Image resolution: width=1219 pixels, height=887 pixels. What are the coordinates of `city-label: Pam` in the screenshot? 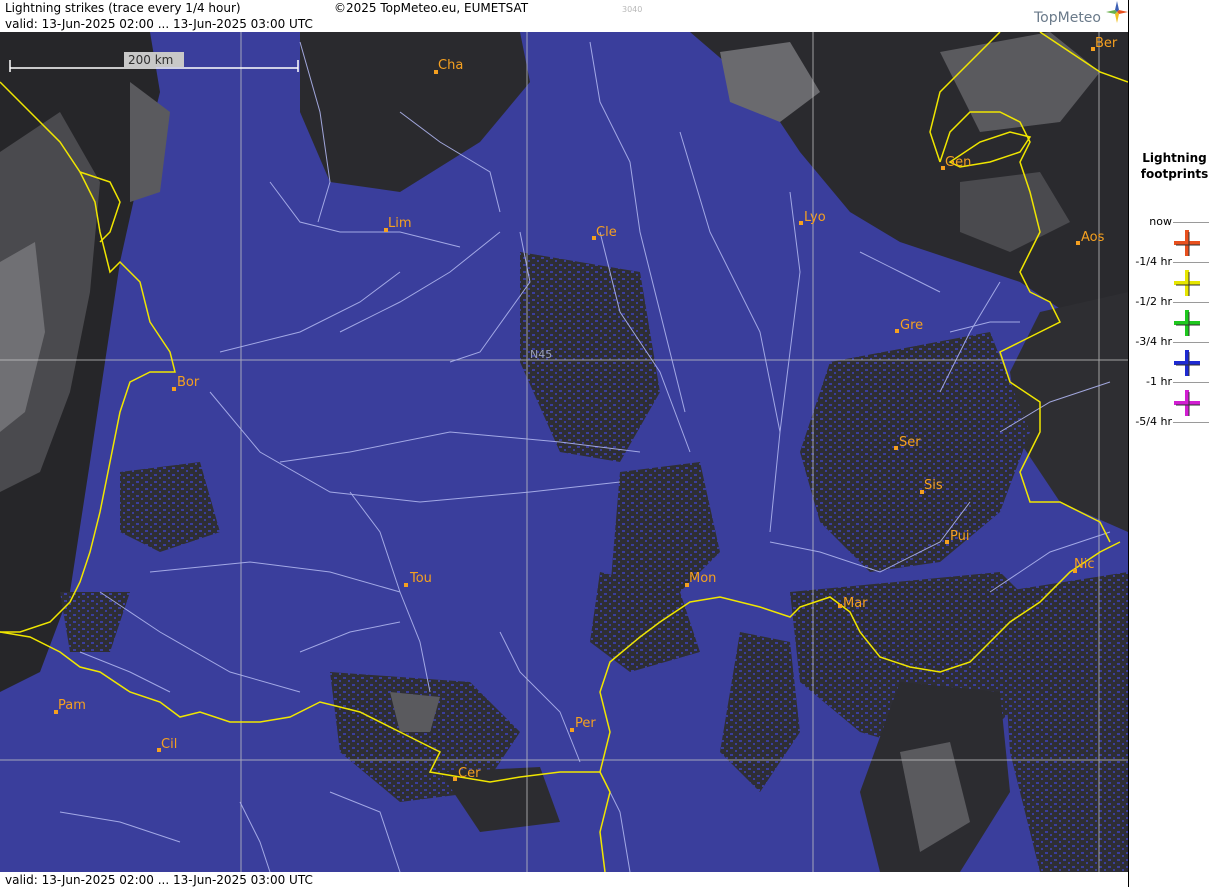 It's located at (72, 705).